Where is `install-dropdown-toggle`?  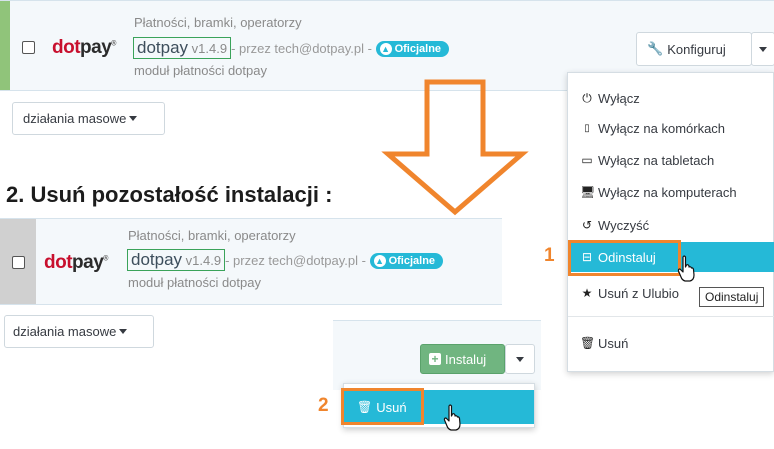 install-dropdown-toggle is located at coordinates (520, 359).